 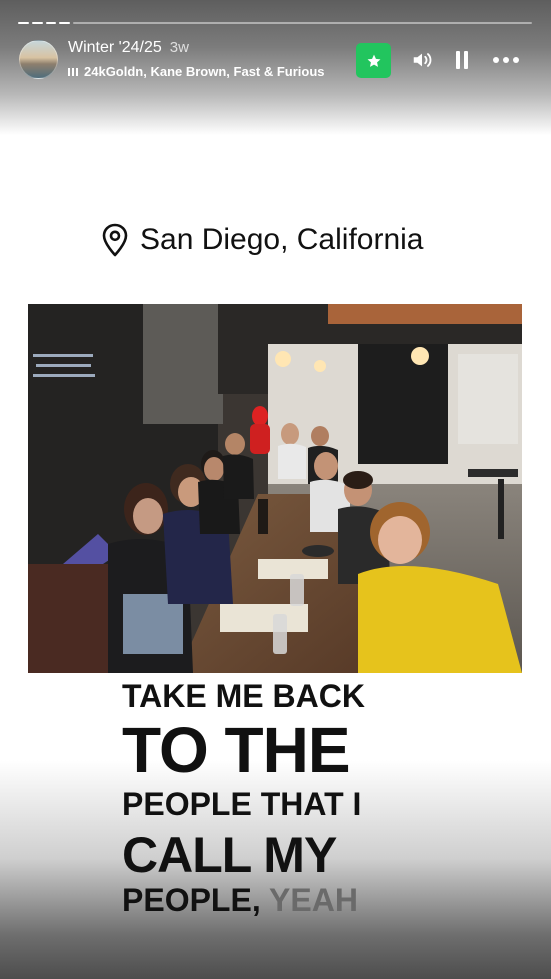 I want to click on close-friends-button, so click(x=373, y=60).